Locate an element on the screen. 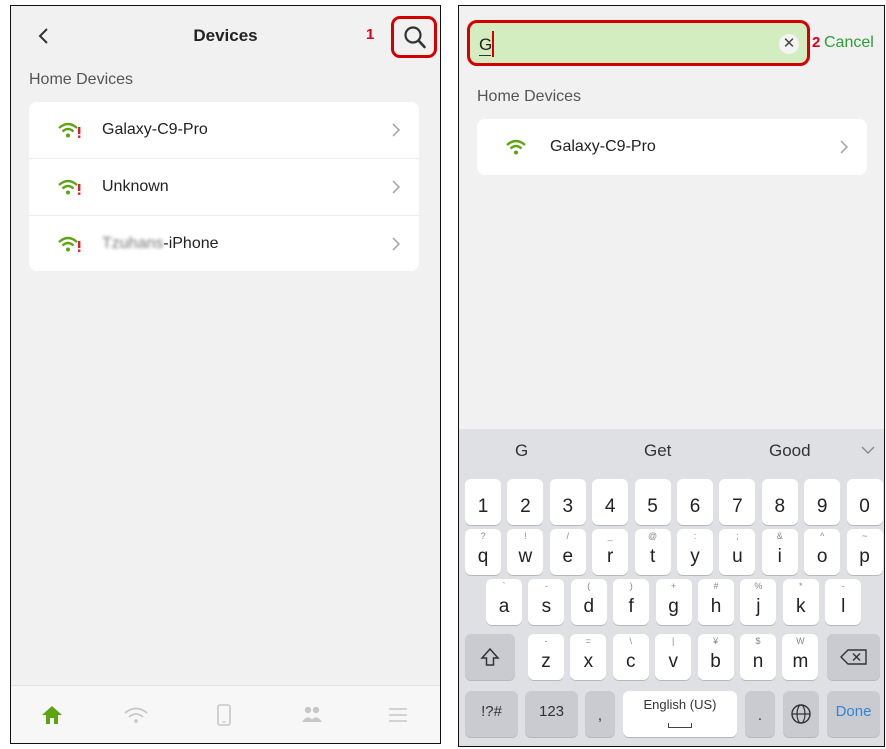 The height and width of the screenshot is (749, 886). home-icon is located at coordinates (52, 715).